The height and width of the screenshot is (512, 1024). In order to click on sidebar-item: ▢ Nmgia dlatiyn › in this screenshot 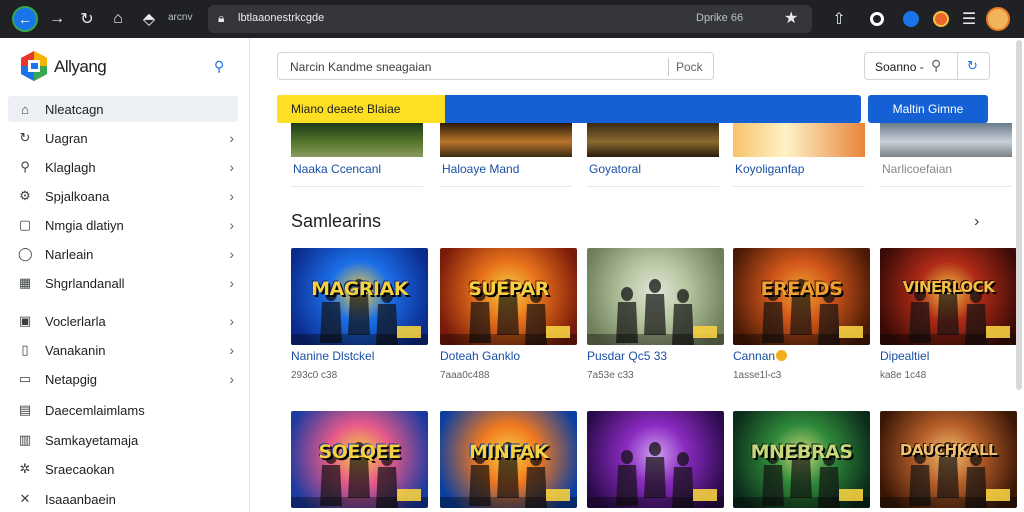, I will do `click(123, 225)`.